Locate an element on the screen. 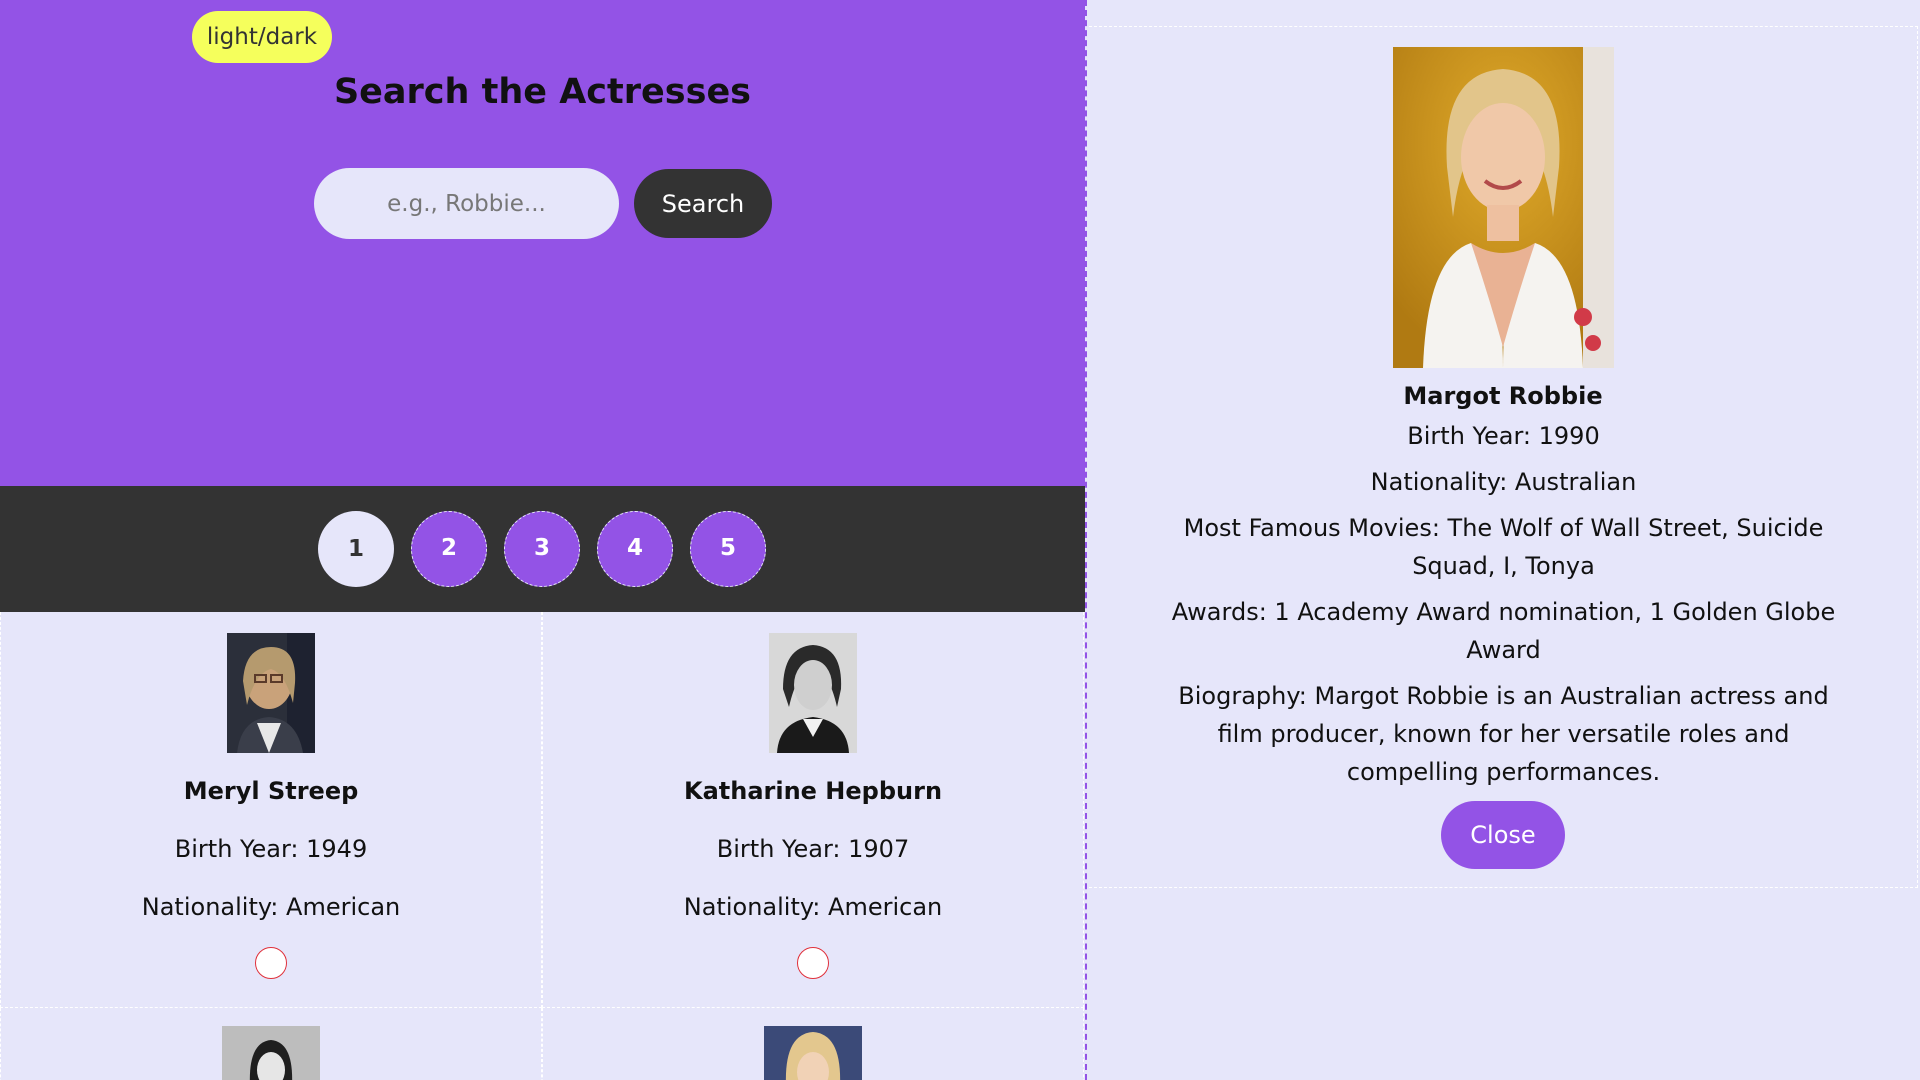 The height and width of the screenshot is (1080, 1920). detail-birth-year: Birth Year: 1990 is located at coordinates (1503, 436).